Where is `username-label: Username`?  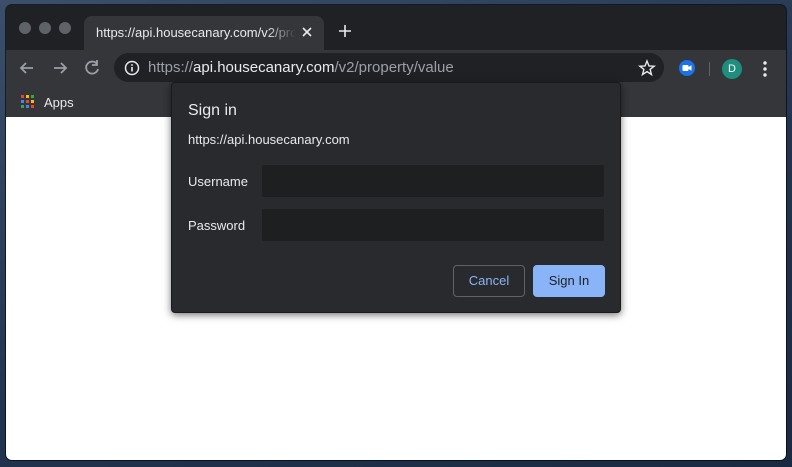
username-label: Username is located at coordinates (218, 181).